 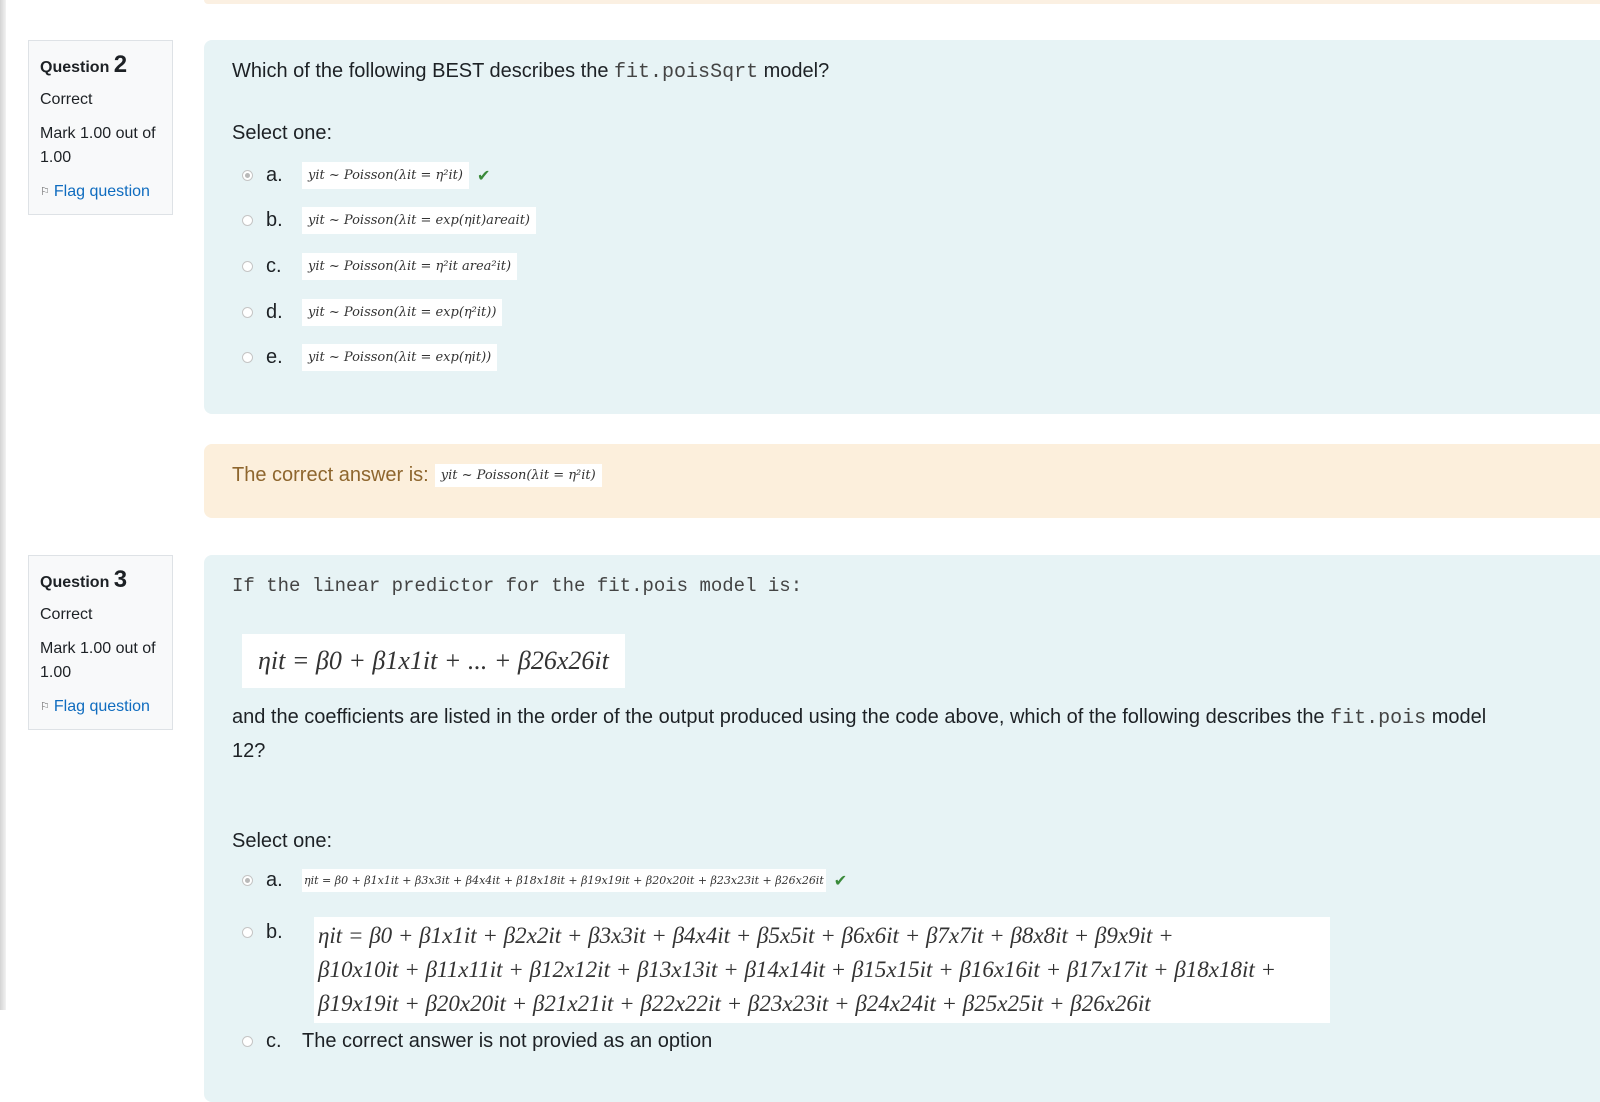 I want to click on question-number: Question 2, so click(x=84, y=64).